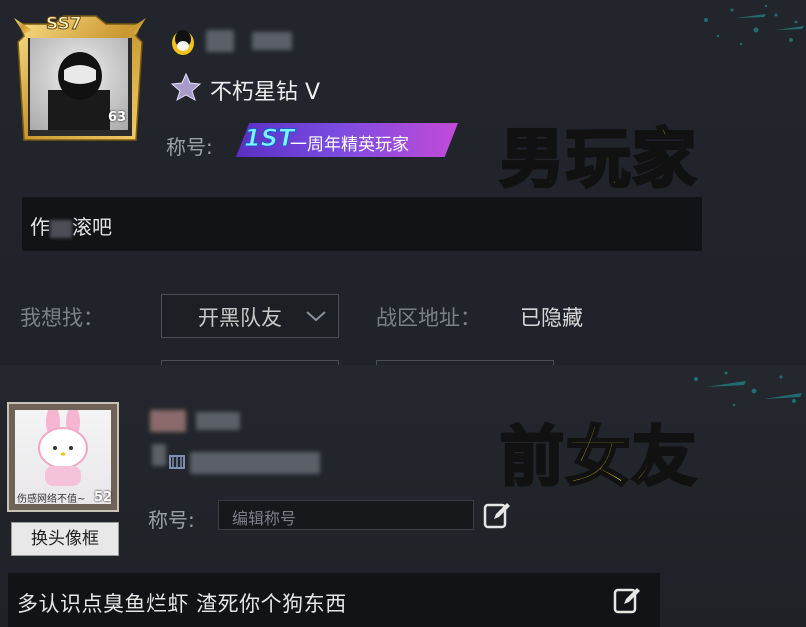  Describe the element at coordinates (92, 227) in the screenshot. I see `signature-text-suffix: 滚吧` at that location.